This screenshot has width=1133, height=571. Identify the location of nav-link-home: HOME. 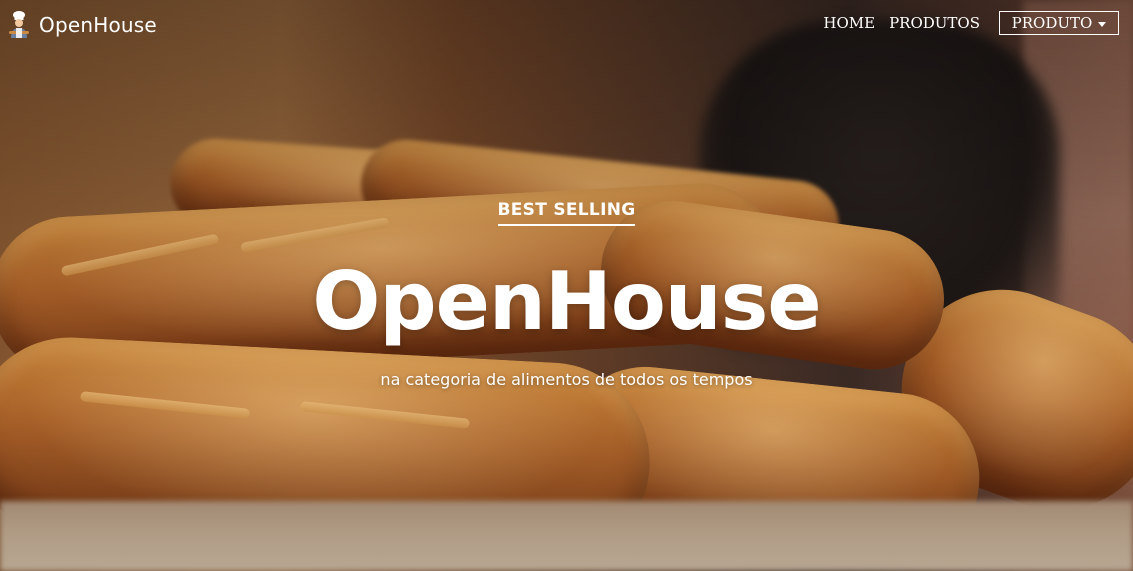
(849, 23).